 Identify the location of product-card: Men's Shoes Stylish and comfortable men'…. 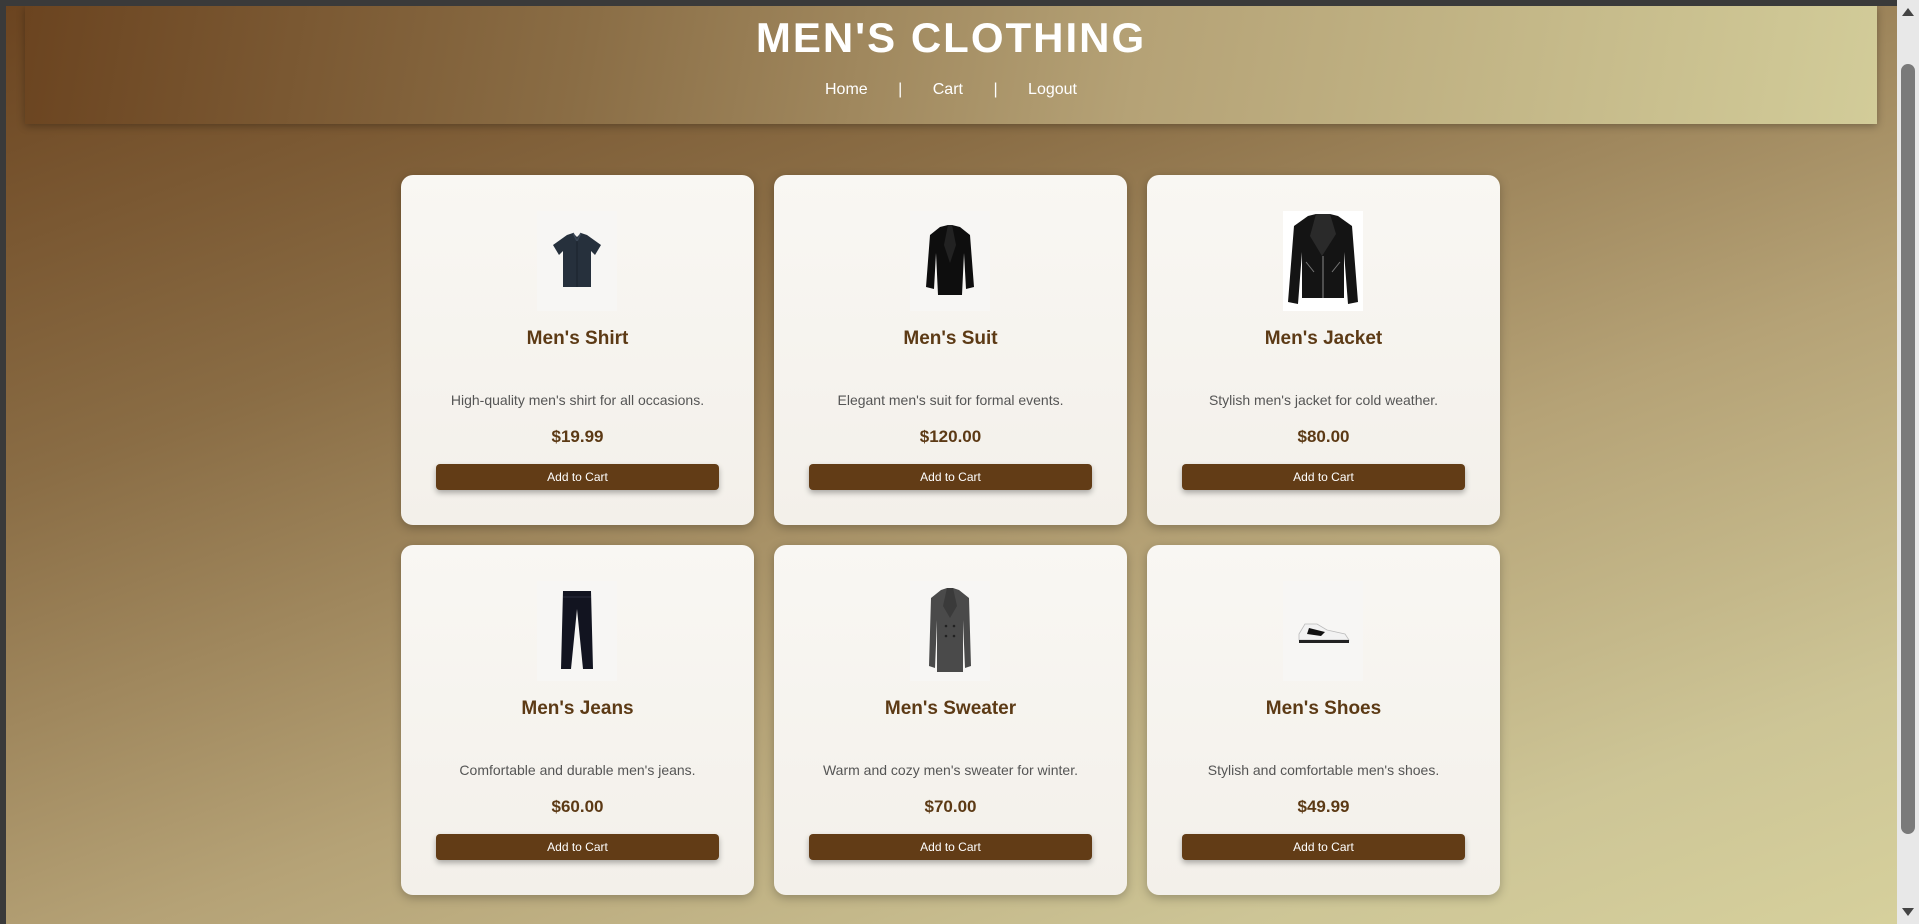
(1323, 720).